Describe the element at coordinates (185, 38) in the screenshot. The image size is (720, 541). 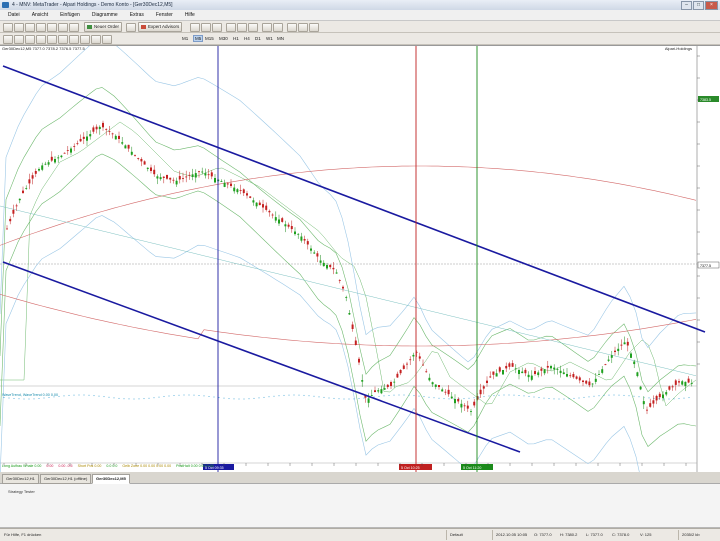
I see `tf-m1: M1` at that location.